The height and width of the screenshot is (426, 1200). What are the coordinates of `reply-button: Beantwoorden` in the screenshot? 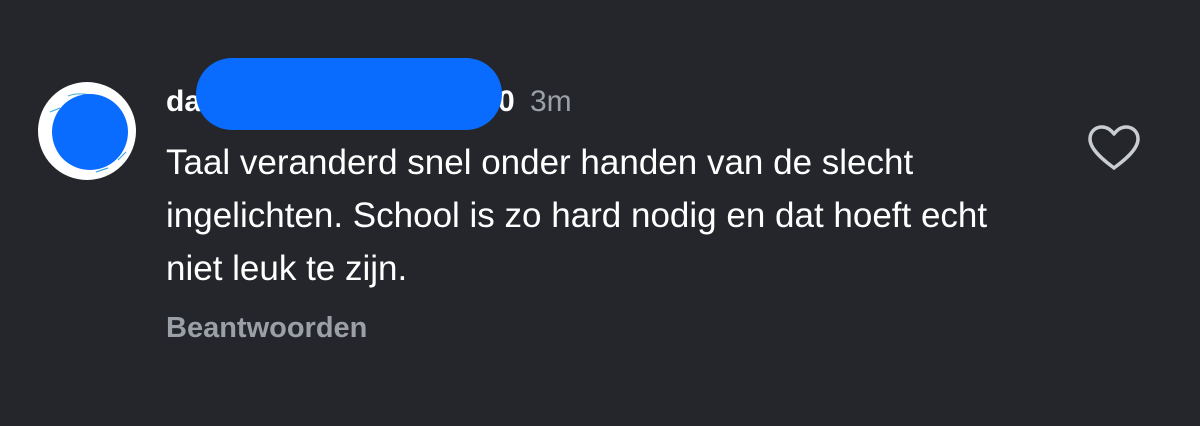 It's located at (266, 328).